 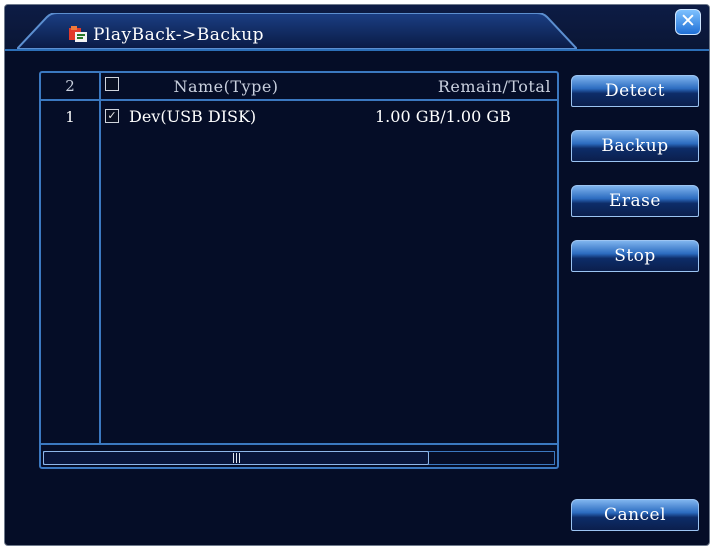 I want to click on close-button: ✕, so click(x=688, y=22).